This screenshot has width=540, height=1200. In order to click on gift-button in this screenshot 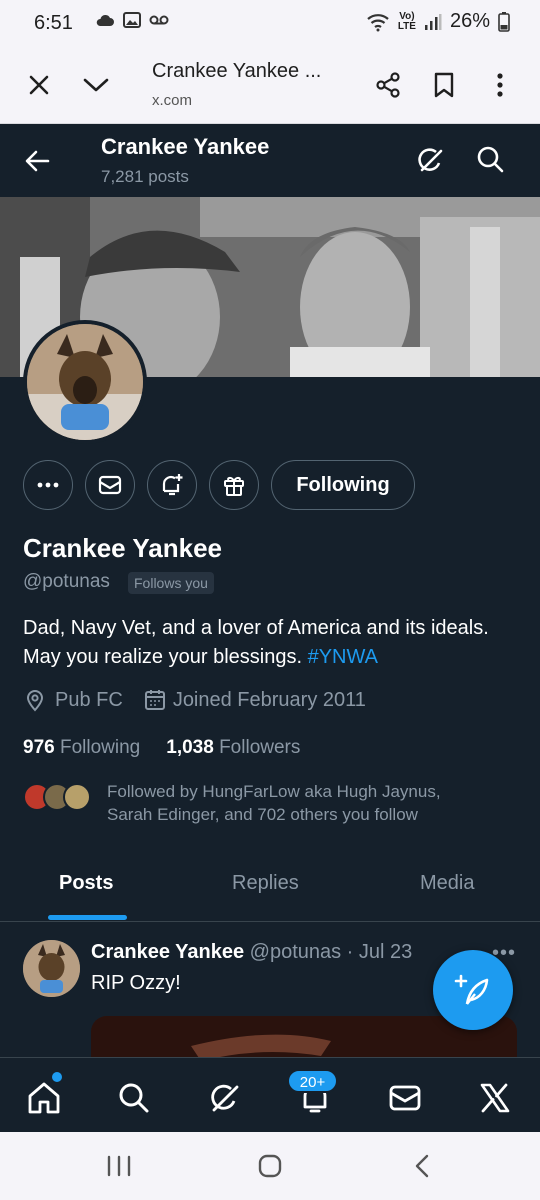, I will do `click(234, 485)`.